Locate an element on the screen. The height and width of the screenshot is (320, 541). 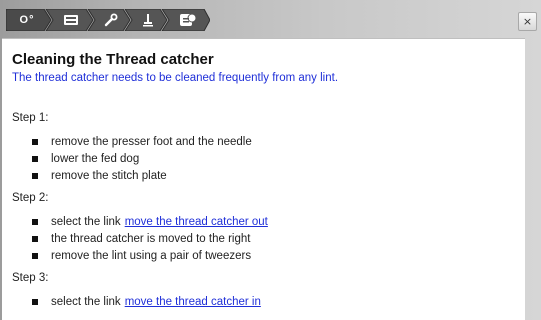
move-thread-catcher-out-link: move the thread catcher out is located at coordinates (196, 222).